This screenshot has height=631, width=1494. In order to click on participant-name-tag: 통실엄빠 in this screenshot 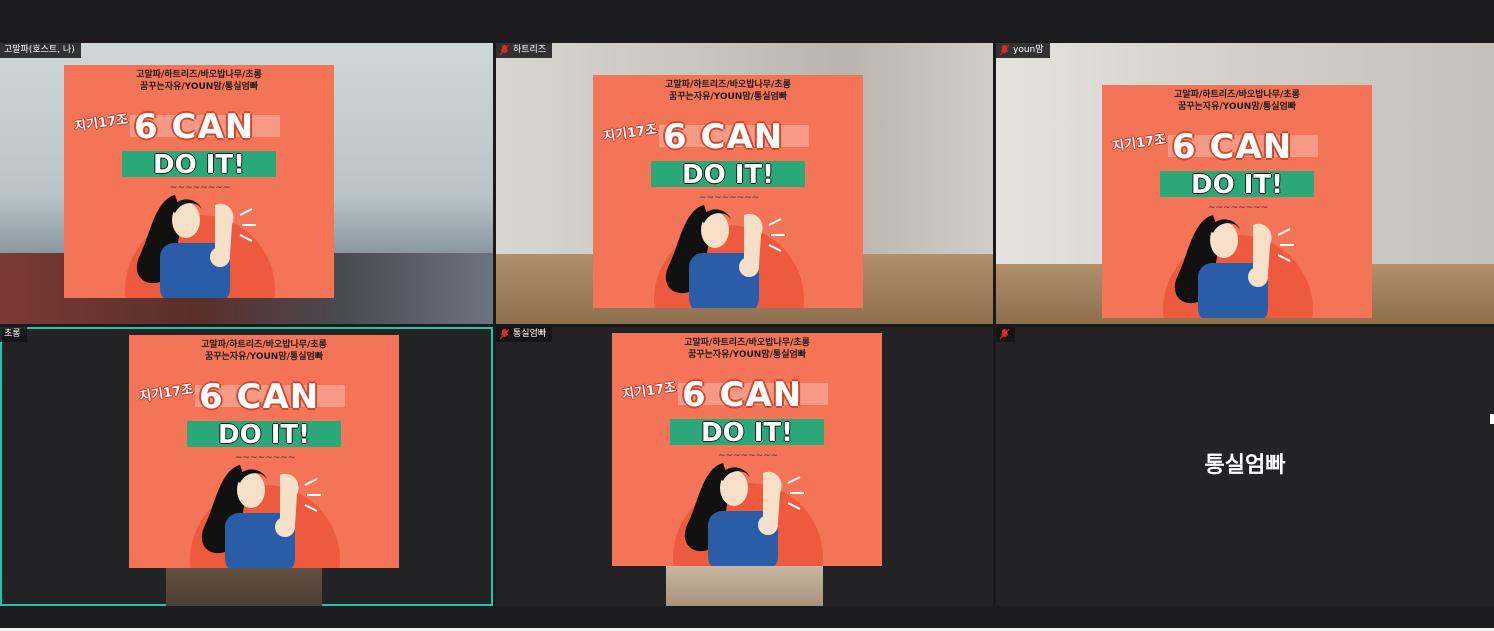, I will do `click(524, 334)`.